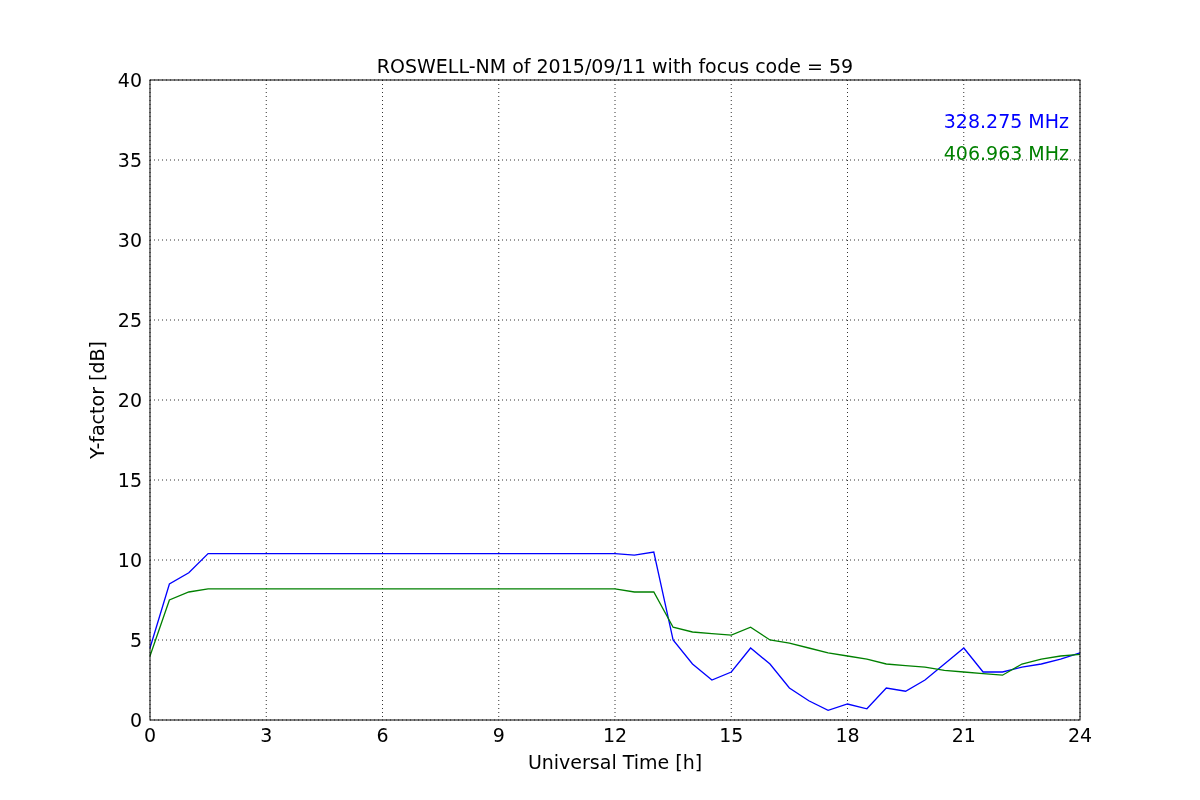 The width and height of the screenshot is (1200, 800). I want to click on tick-label: 3, so click(266, 735).